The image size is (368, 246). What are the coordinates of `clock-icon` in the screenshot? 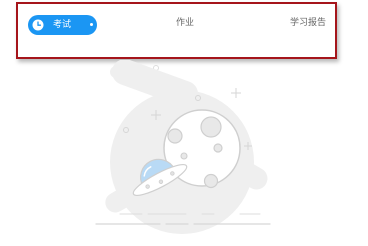 It's located at (38, 25).